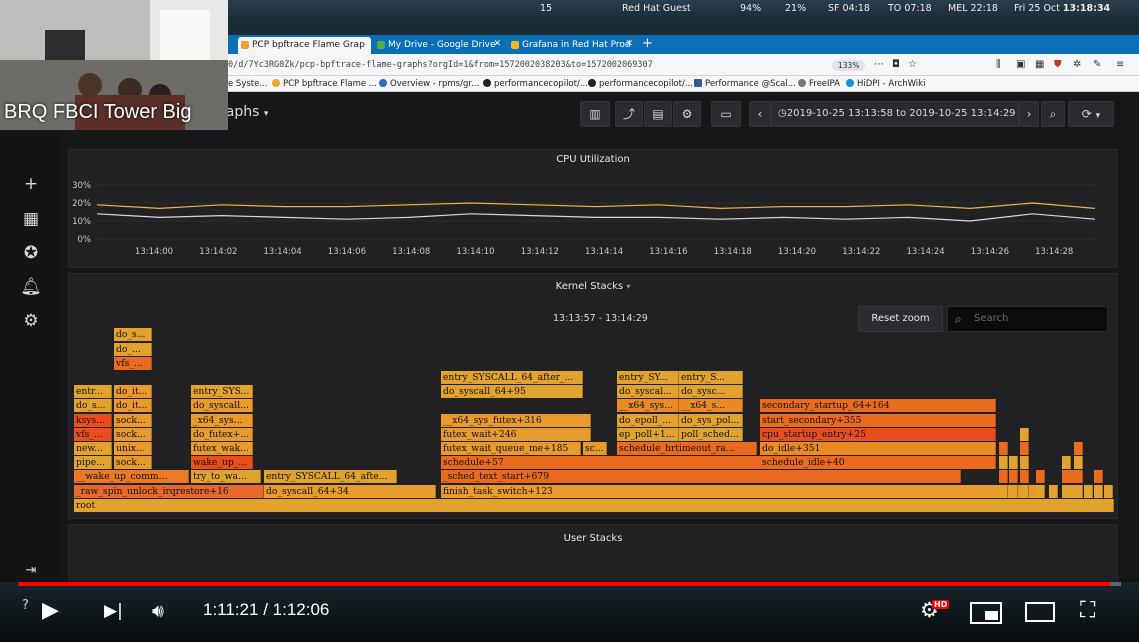 This screenshot has height=642, width=1139. I want to click on refresh-button: ⟳ ▾, so click(1091, 114).